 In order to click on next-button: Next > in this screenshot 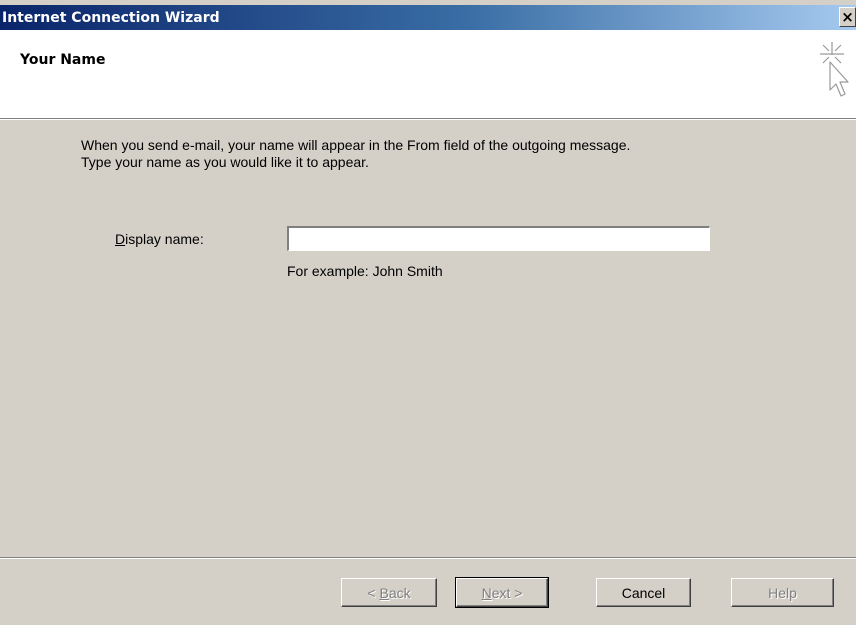, I will do `click(502, 592)`.